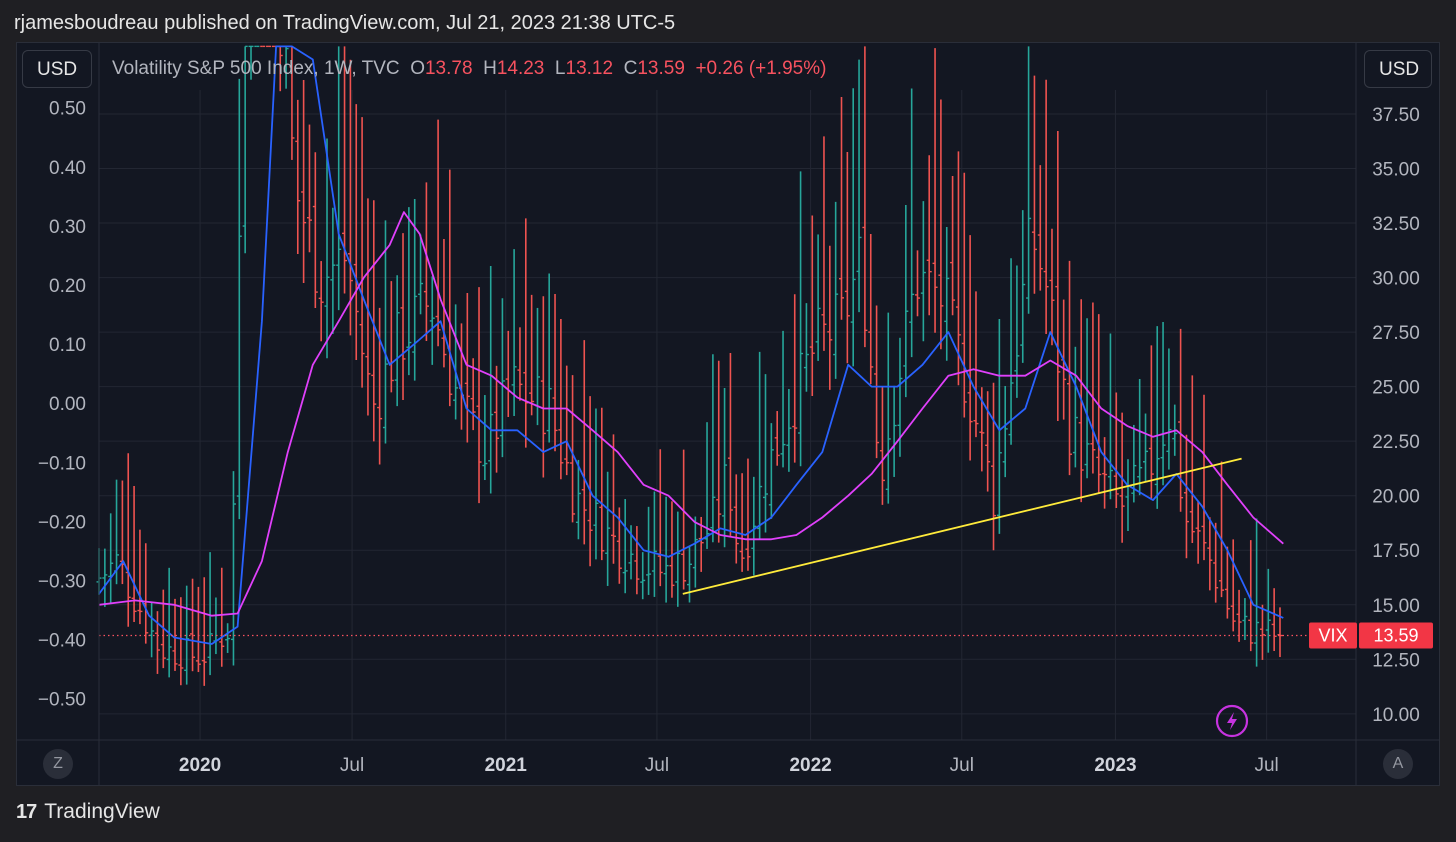 This screenshot has width=1456, height=842. Describe the element at coordinates (1232, 721) in the screenshot. I see `bolt-icon` at that location.